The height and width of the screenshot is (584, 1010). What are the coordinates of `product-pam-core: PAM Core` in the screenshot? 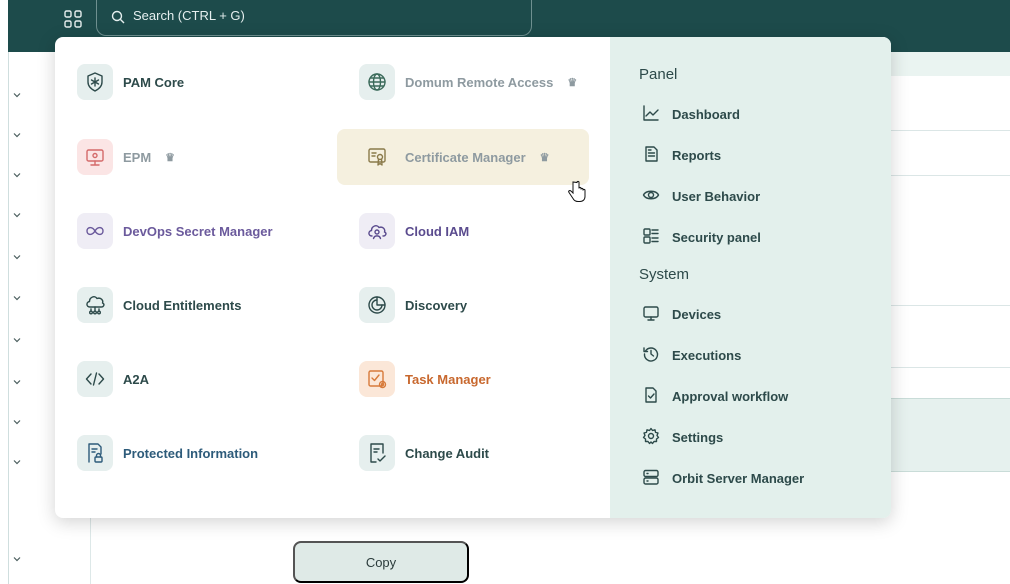 It's located at (181, 82).